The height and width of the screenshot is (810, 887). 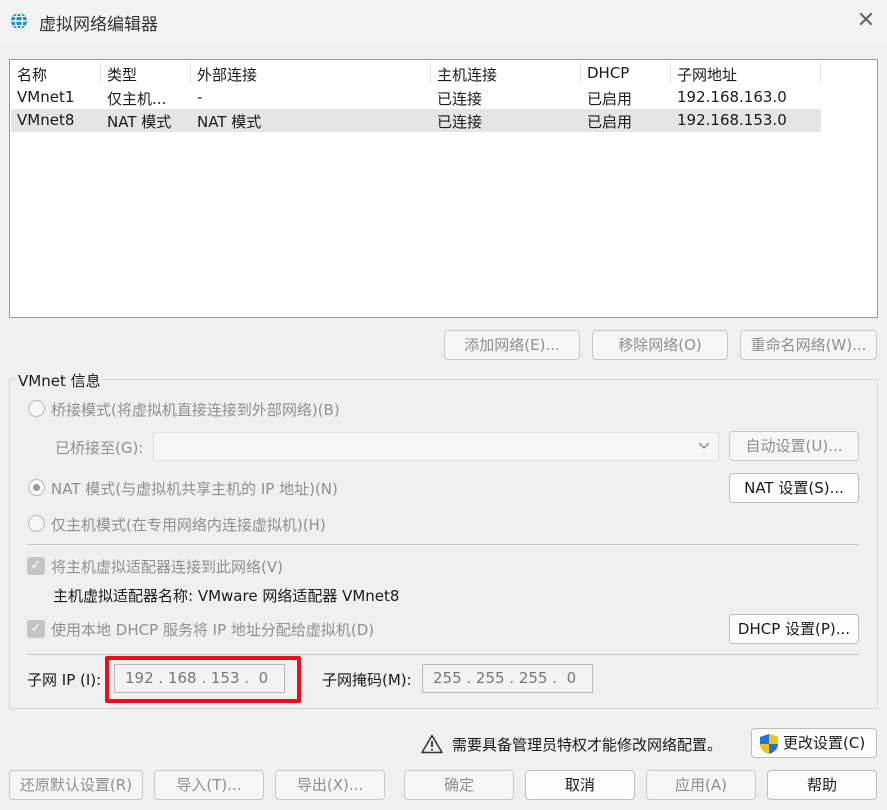 I want to click on column-header-dhcp: DHCP, so click(x=608, y=73).